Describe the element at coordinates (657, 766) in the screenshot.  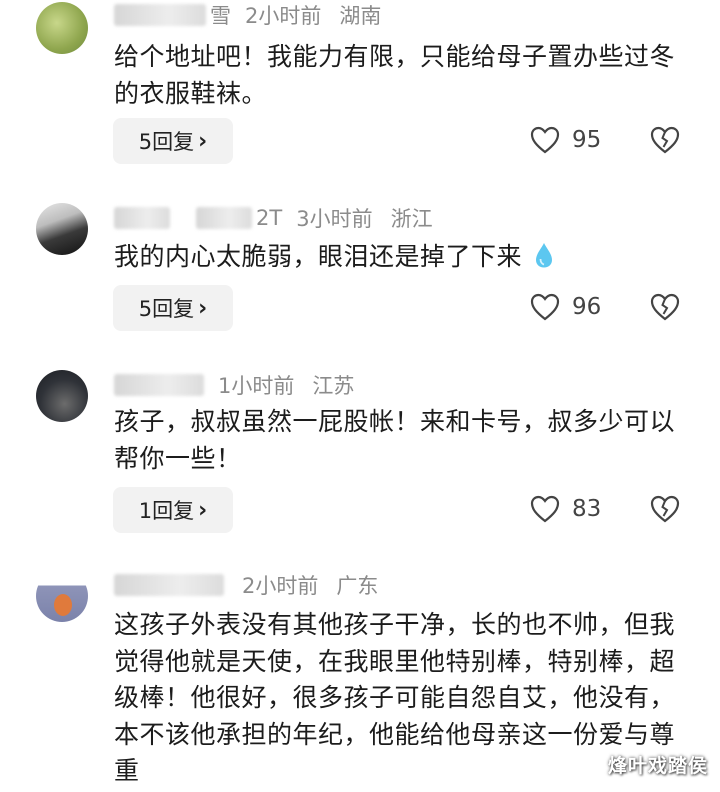
I see `watermark: 烽叶戏踏侯` at that location.